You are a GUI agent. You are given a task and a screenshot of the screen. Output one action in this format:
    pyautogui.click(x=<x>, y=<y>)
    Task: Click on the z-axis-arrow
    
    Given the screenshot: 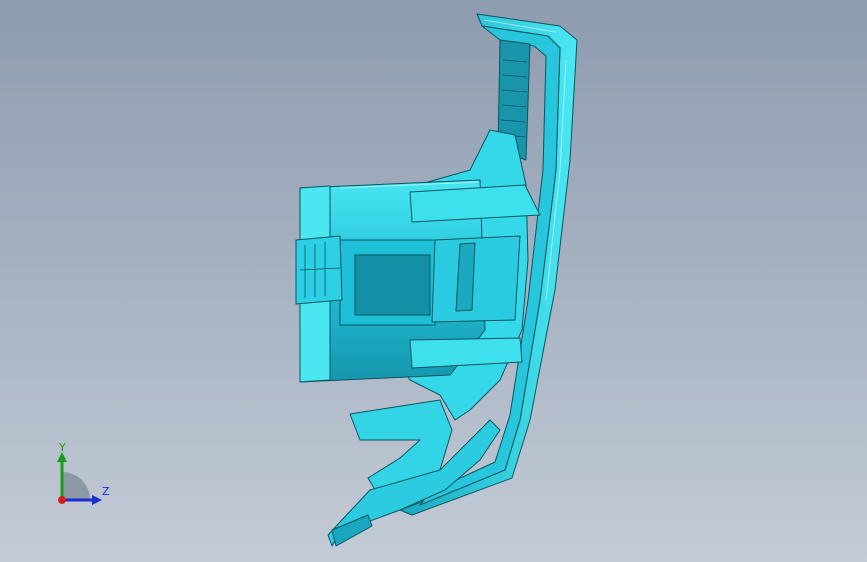 What is the action you would take?
    pyautogui.click(x=97, y=500)
    